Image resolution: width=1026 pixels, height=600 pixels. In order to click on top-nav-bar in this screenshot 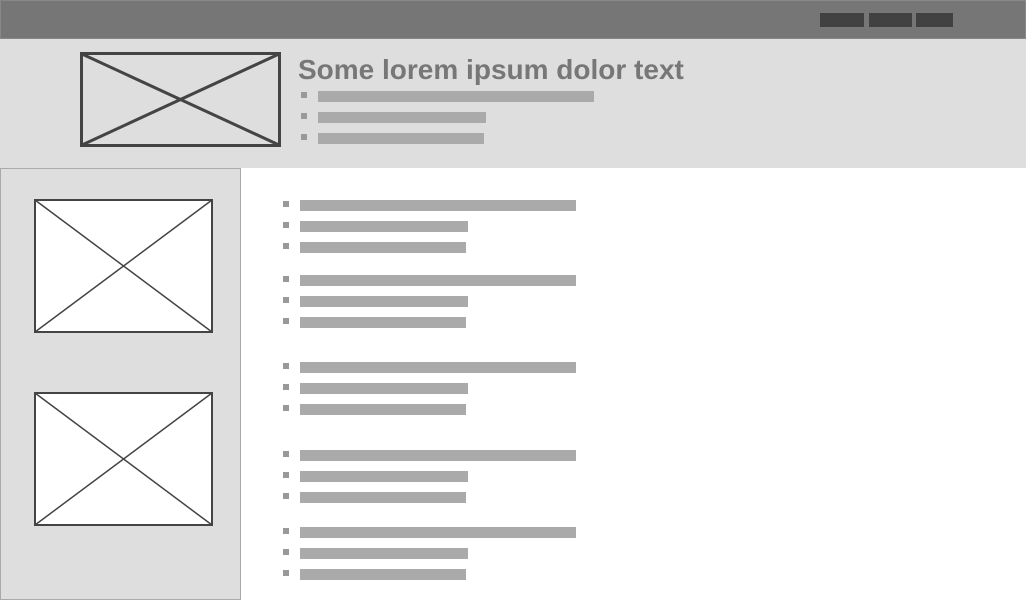, I will do `click(513, 19)`.